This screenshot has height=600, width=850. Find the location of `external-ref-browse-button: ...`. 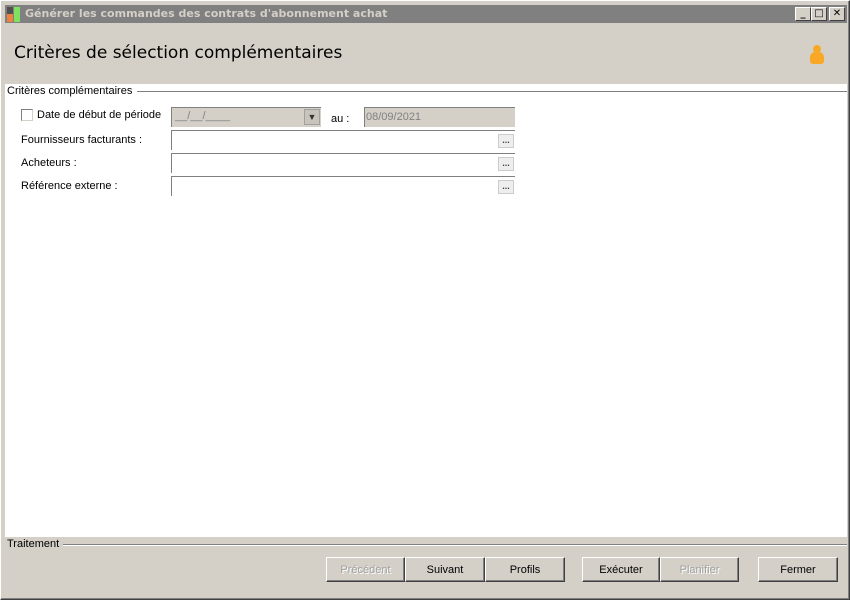

external-ref-browse-button: ... is located at coordinates (506, 187).